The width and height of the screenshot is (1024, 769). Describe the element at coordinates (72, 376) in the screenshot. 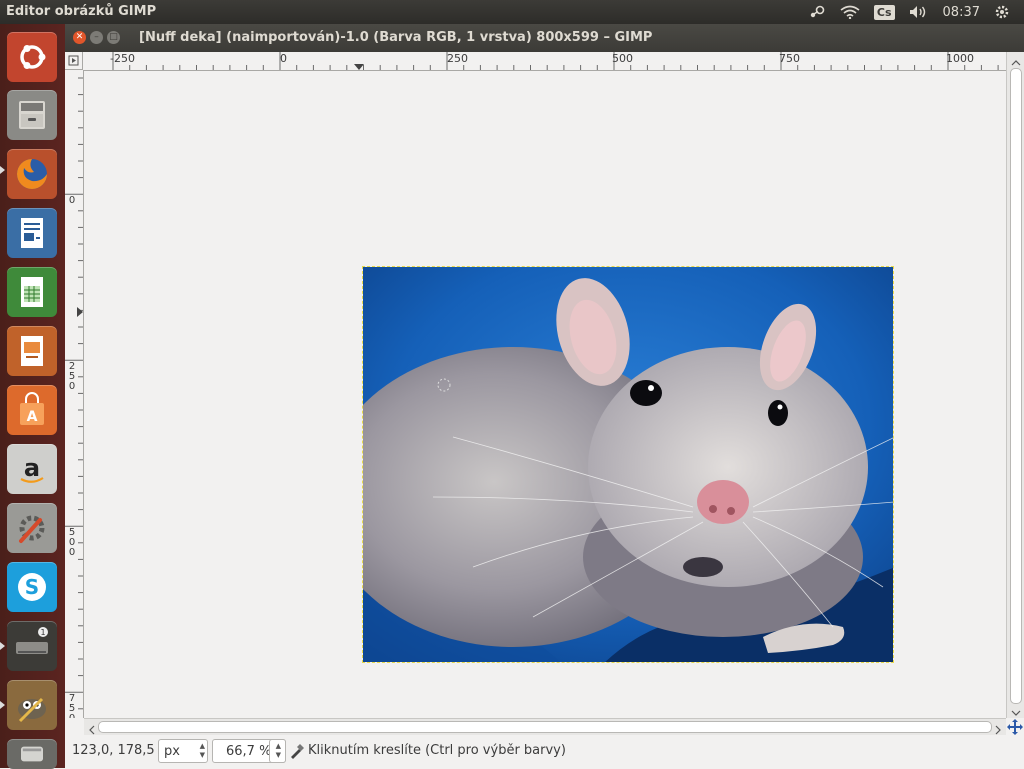

I see `ruler-v-label: 250` at that location.